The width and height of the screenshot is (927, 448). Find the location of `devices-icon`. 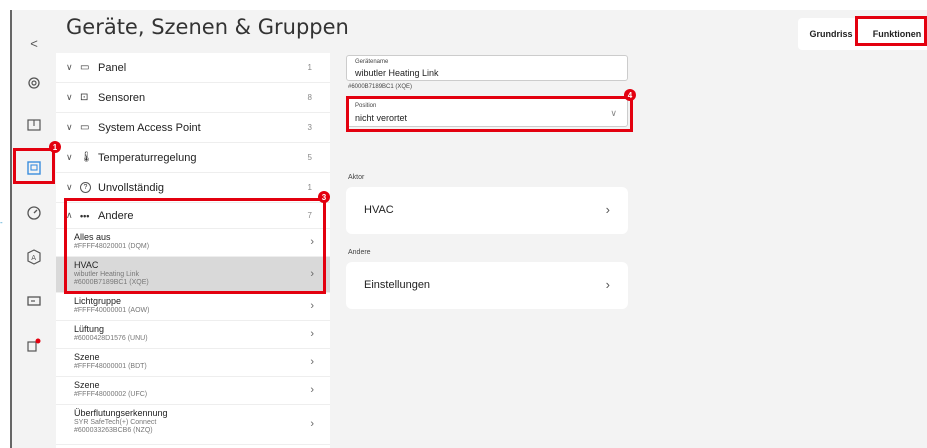

devices-icon is located at coordinates (34, 168).